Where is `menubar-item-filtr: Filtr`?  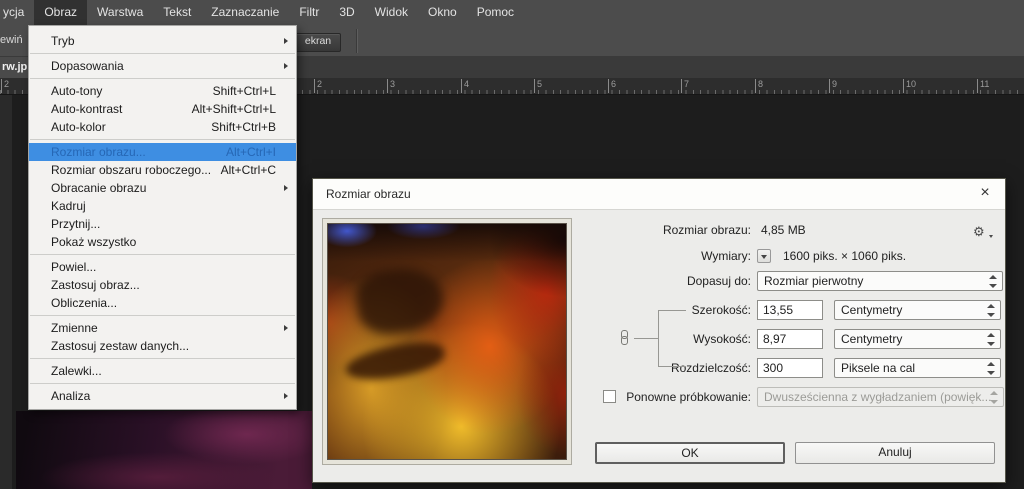
menubar-item-filtr: Filtr is located at coordinates (309, 12).